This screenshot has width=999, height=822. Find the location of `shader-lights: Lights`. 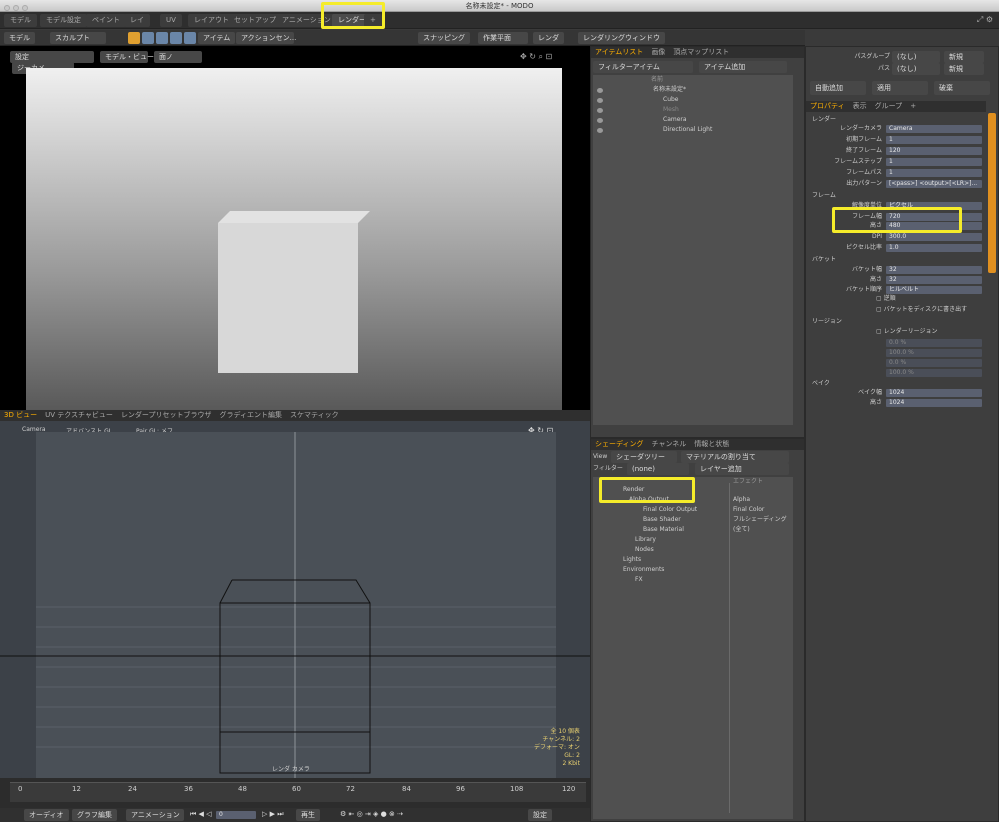

shader-lights: Lights is located at coordinates (632, 560).